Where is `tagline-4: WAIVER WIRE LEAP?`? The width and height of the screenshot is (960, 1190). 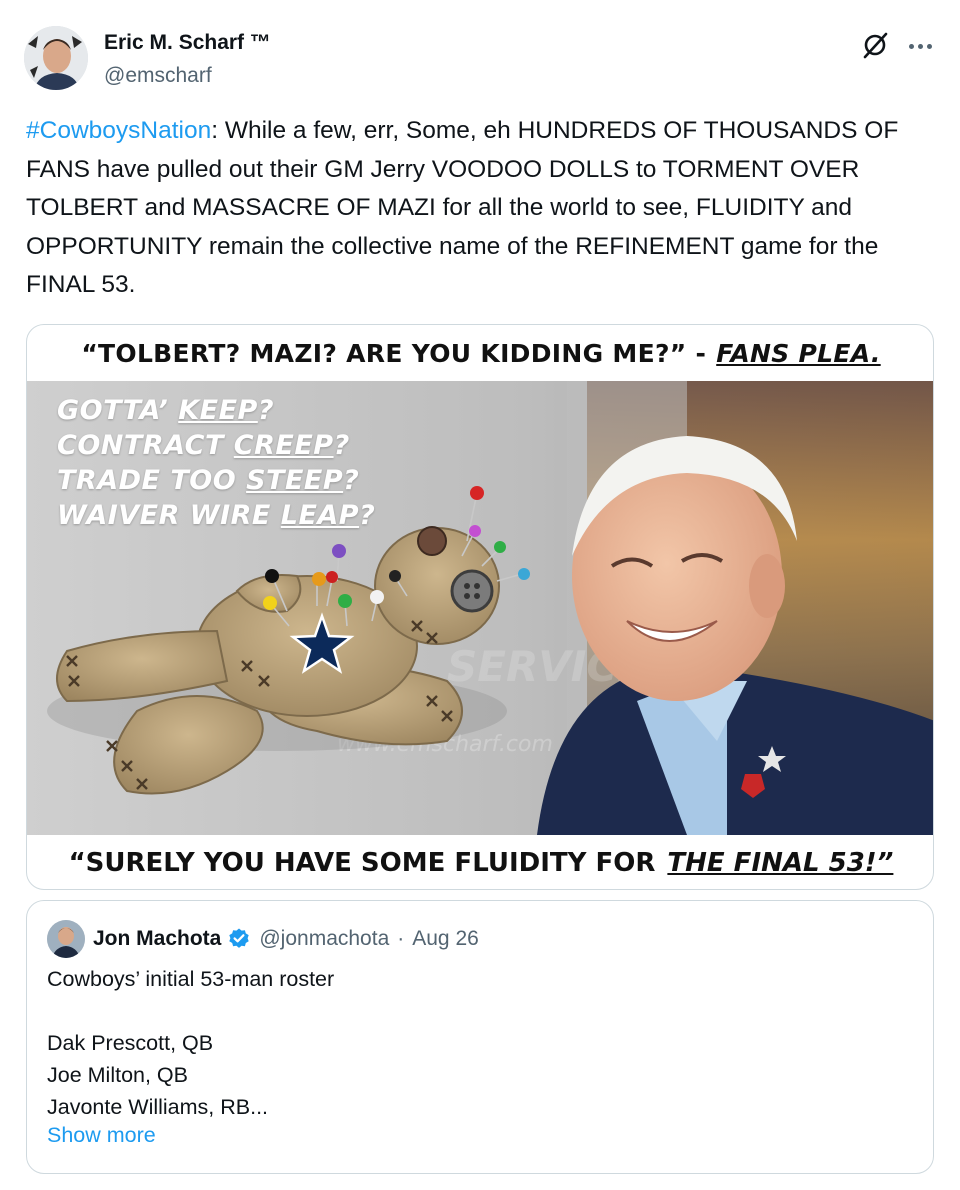 tagline-4: WAIVER WIRE LEAP? is located at coordinates (216, 515).